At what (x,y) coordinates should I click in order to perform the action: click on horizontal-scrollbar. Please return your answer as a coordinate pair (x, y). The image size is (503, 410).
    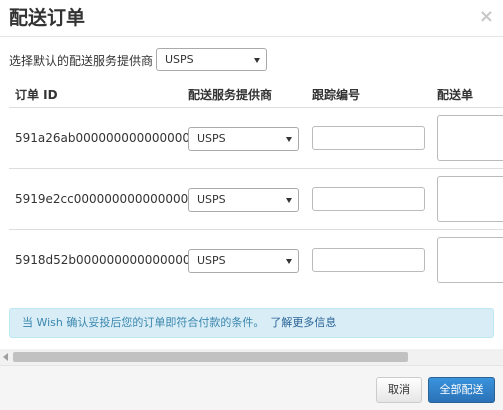
    Looking at the image, I should click on (251, 357).